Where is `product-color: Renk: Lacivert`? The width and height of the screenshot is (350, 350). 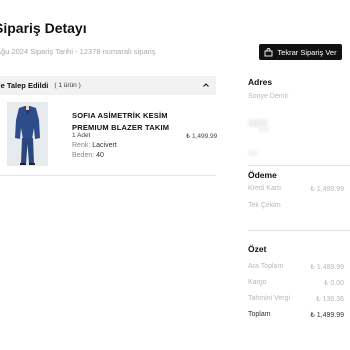 product-color: Renk: Lacivert is located at coordinates (94, 145).